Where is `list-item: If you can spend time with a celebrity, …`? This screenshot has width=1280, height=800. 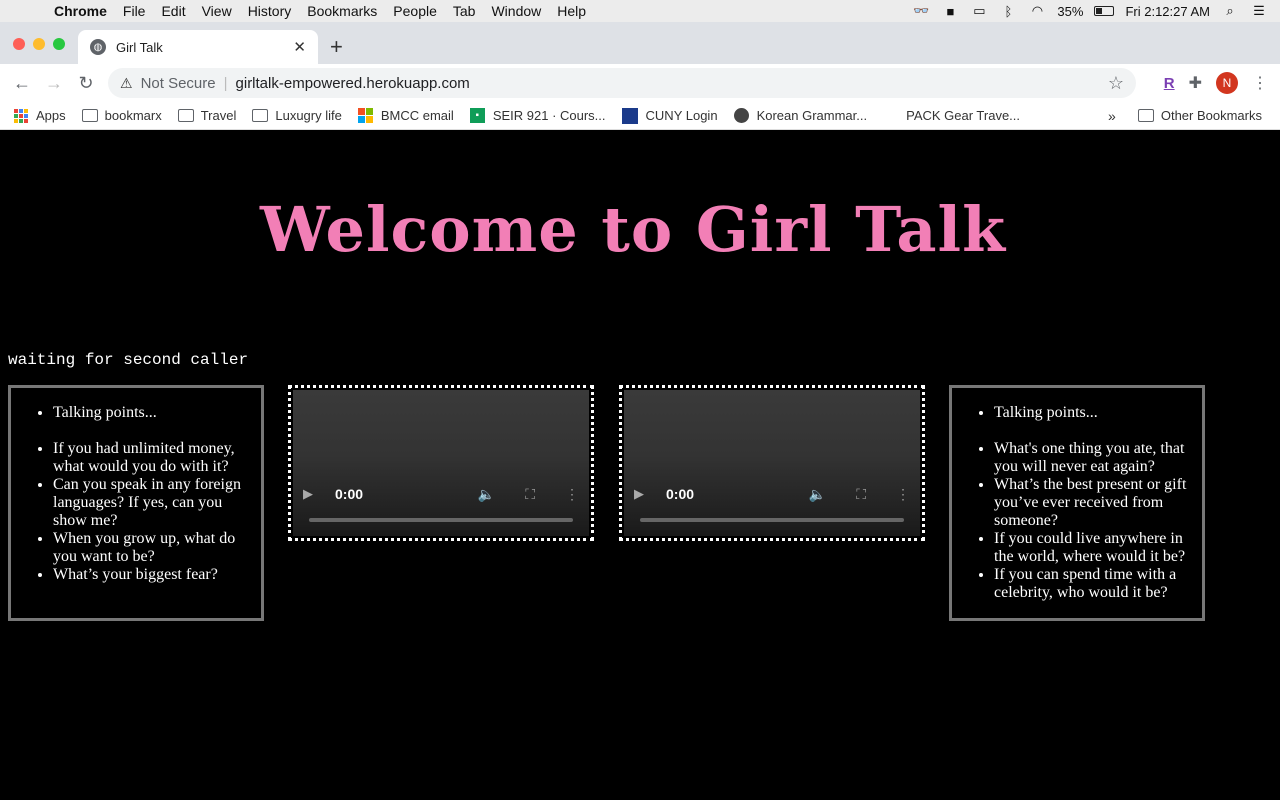 list-item: If you can spend time with a celebrity, … is located at coordinates (1096, 584).